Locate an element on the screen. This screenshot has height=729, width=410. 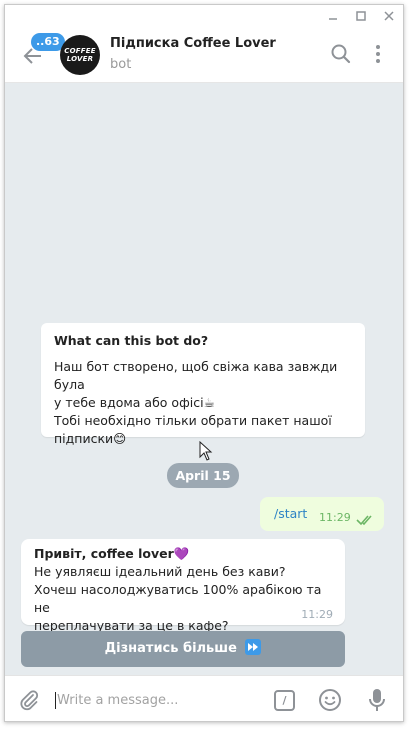
chat-subtitle: bot is located at coordinates (121, 64).